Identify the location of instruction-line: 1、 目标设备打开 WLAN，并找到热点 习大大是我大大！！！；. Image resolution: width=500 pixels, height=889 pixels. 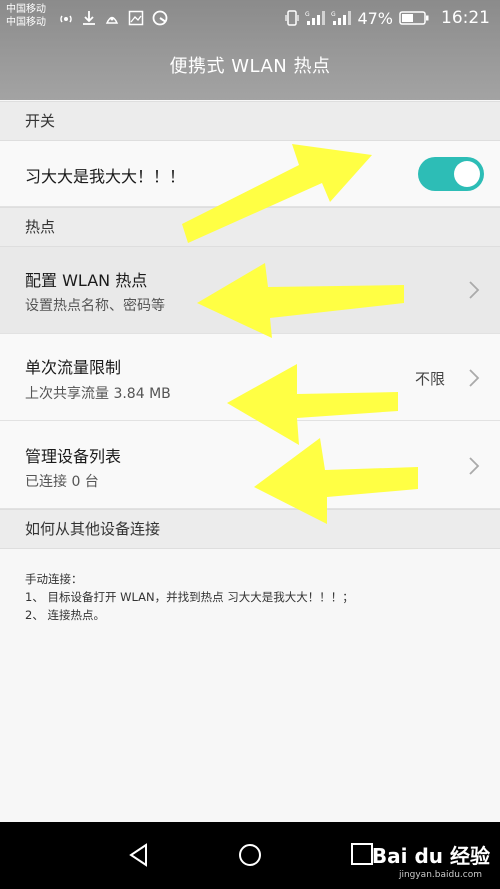
(189, 597).